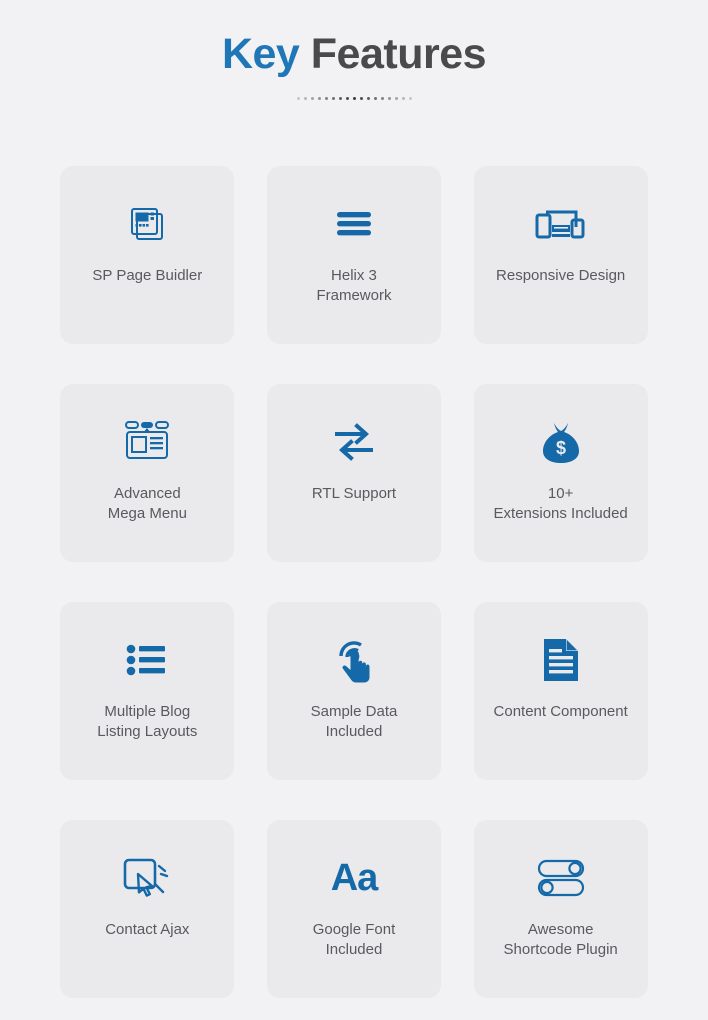 The image size is (708, 1020). I want to click on typography-aa-icon: Aa, so click(354, 878).